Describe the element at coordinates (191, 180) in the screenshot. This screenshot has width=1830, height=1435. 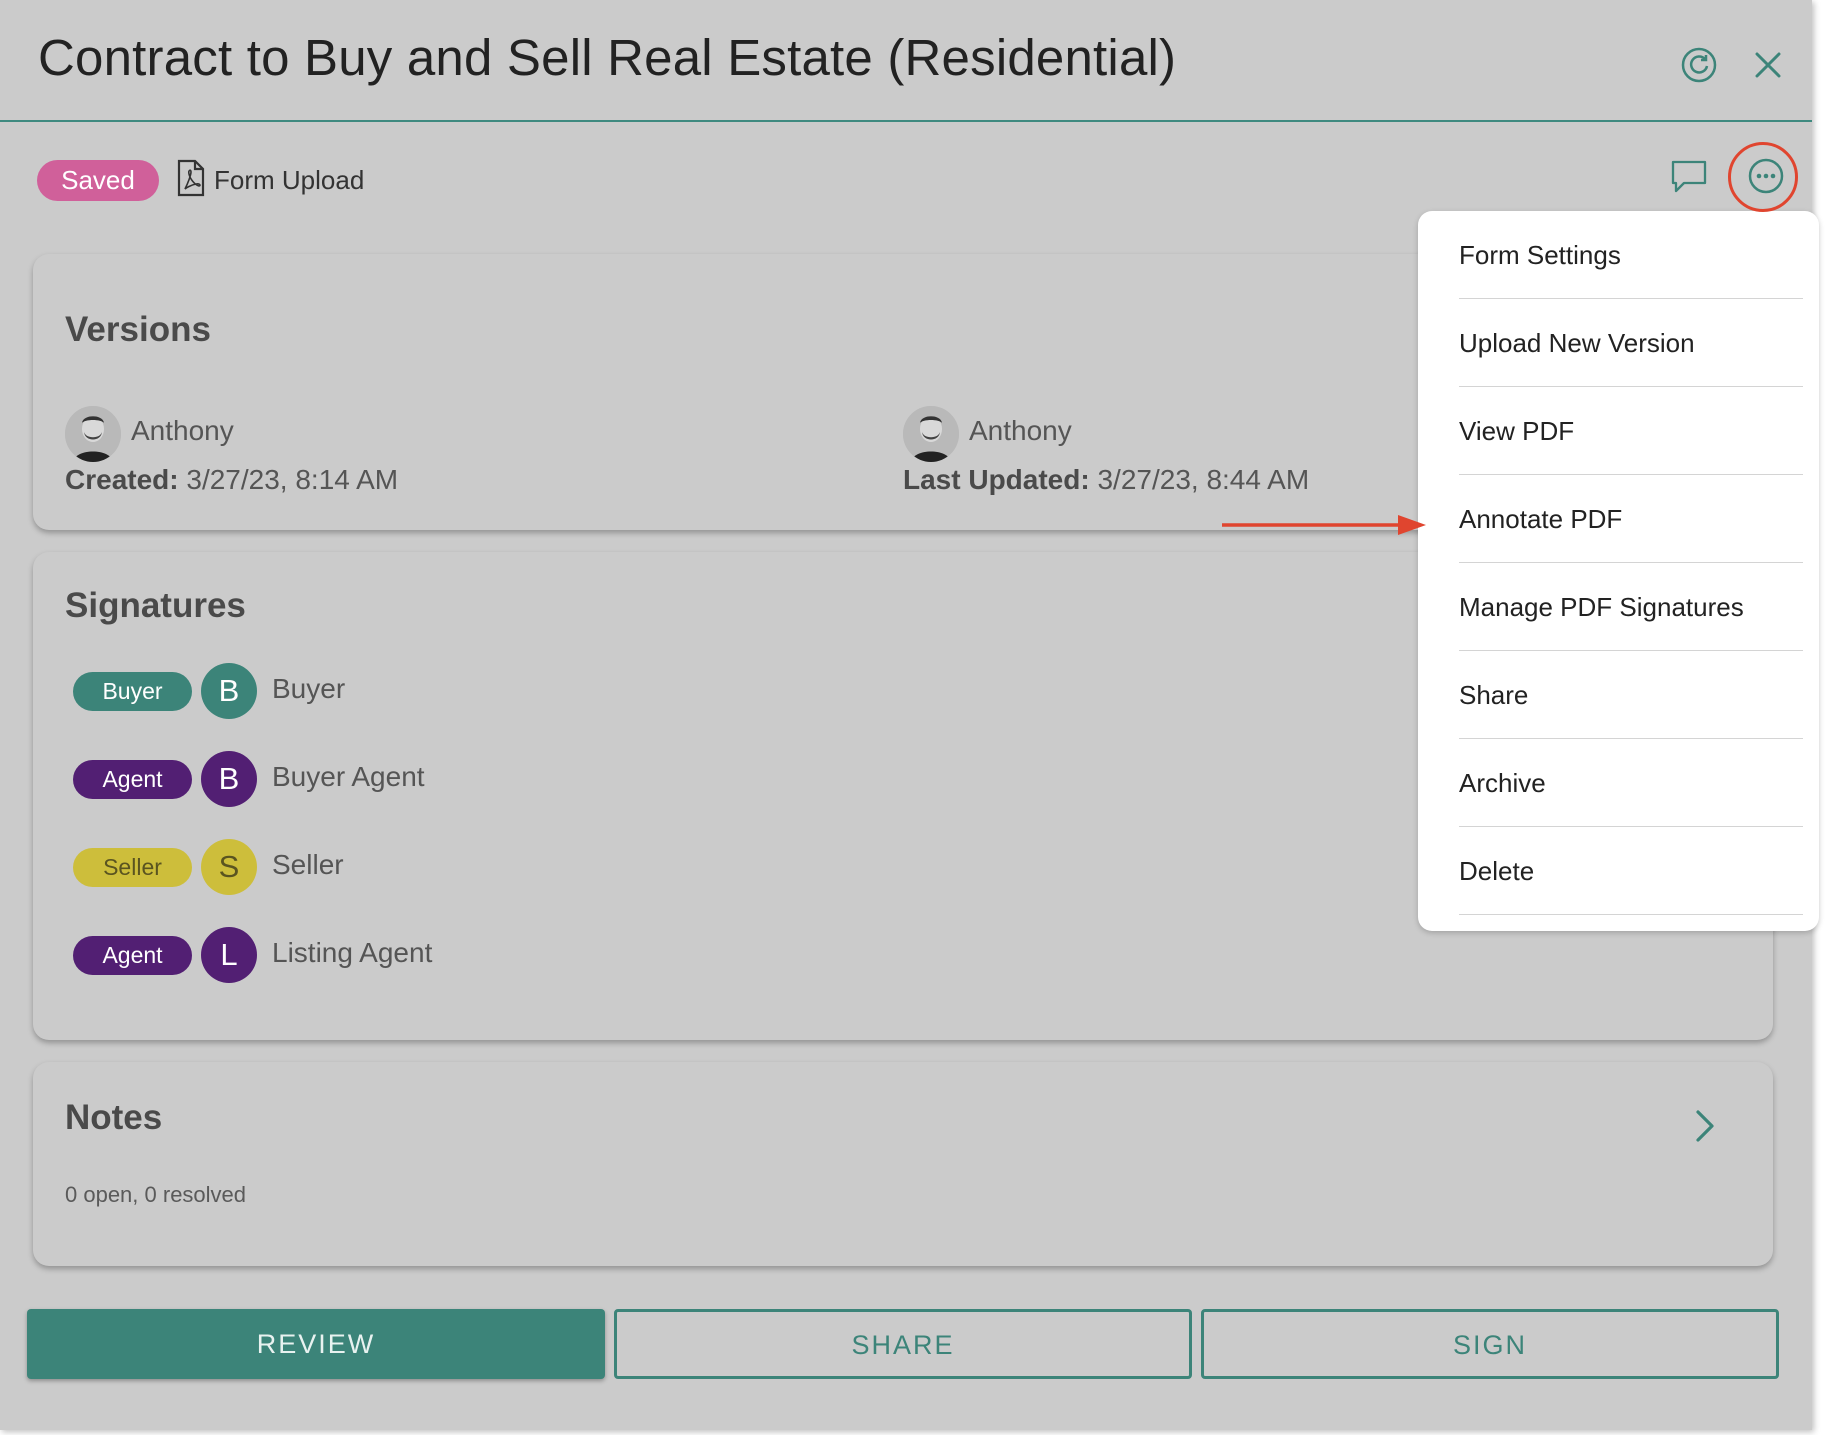
I see `pdf-file-icon` at that location.